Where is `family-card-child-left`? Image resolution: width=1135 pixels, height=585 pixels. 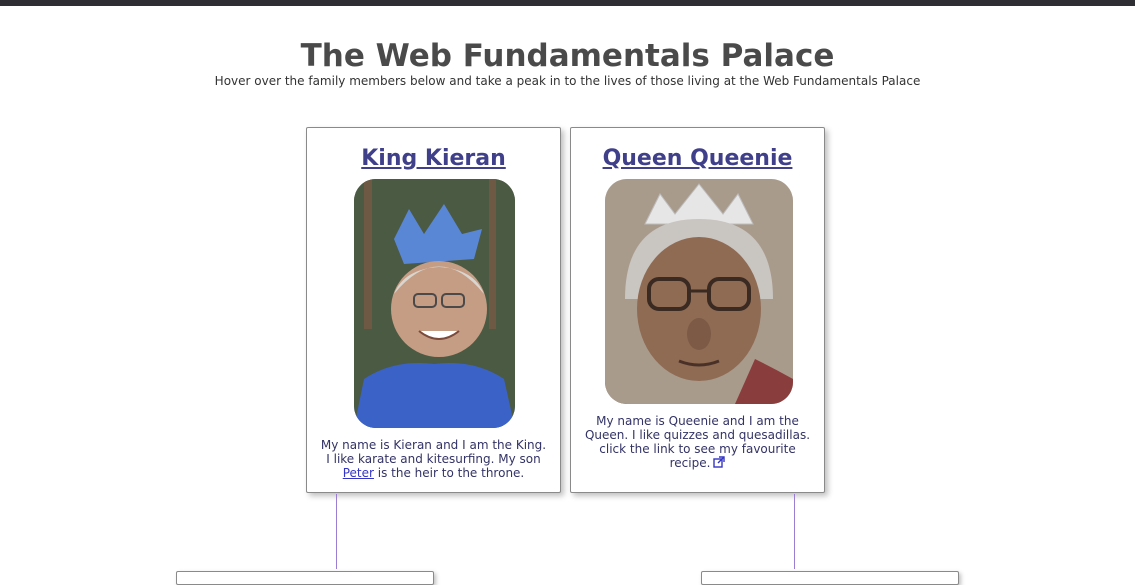 family-card-child-left is located at coordinates (305, 578).